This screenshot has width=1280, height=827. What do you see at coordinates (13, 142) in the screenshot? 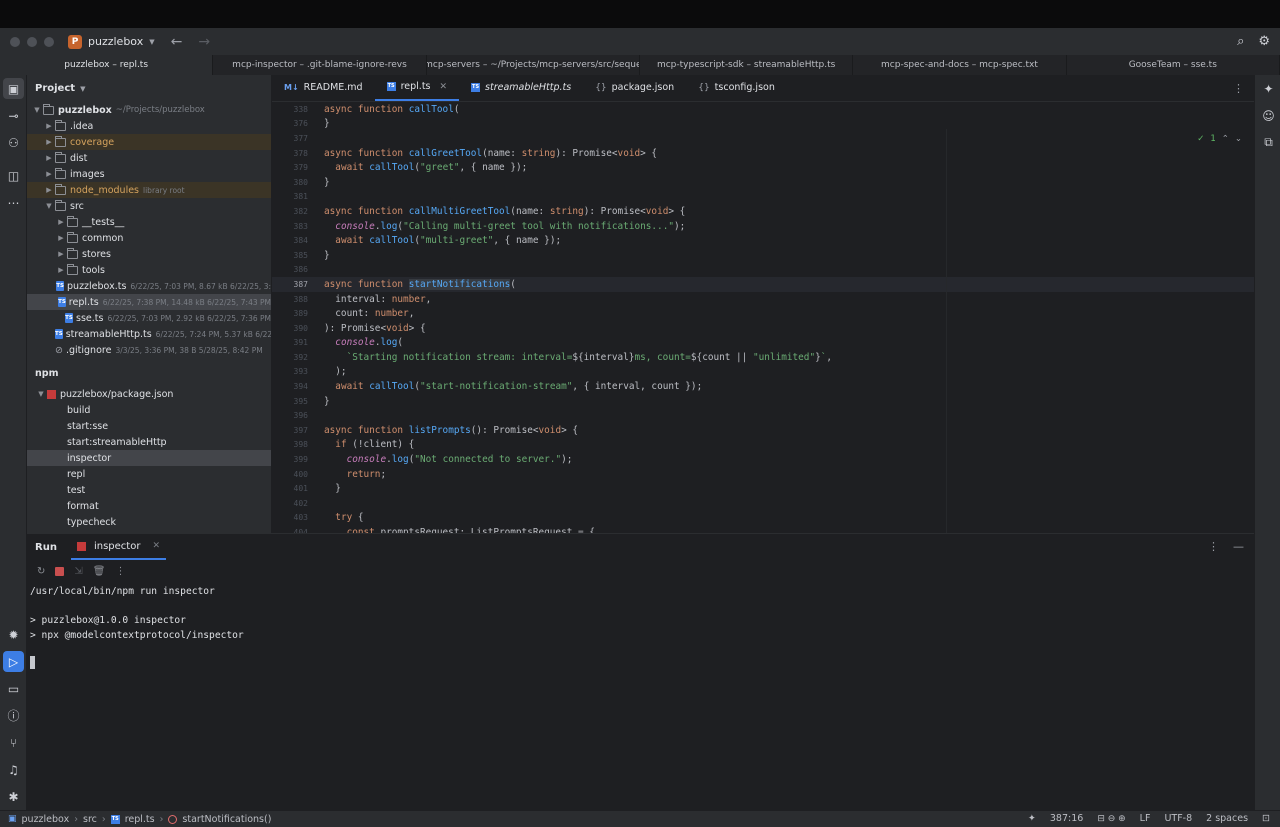
I see `structure-icon: ⚇` at bounding box center [13, 142].